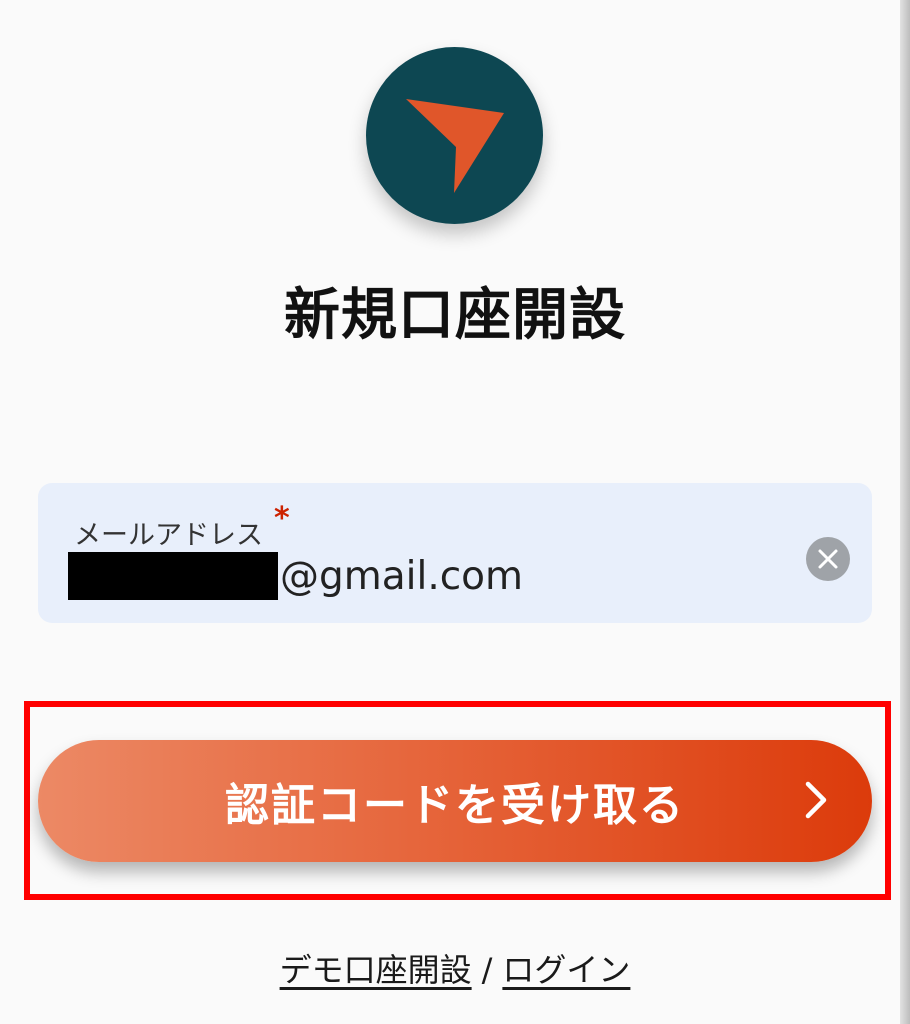 The height and width of the screenshot is (1024, 910). What do you see at coordinates (455, 146) in the screenshot?
I see `arrow-pointer-icon` at bounding box center [455, 146].